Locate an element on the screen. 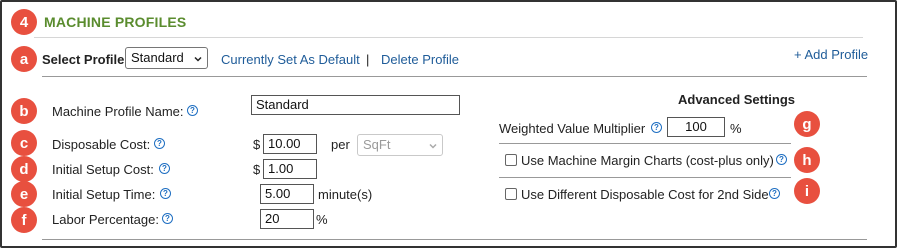 The width and height of the screenshot is (897, 248). labor-percentage-label: Labor Percentage: is located at coordinates (105, 219).